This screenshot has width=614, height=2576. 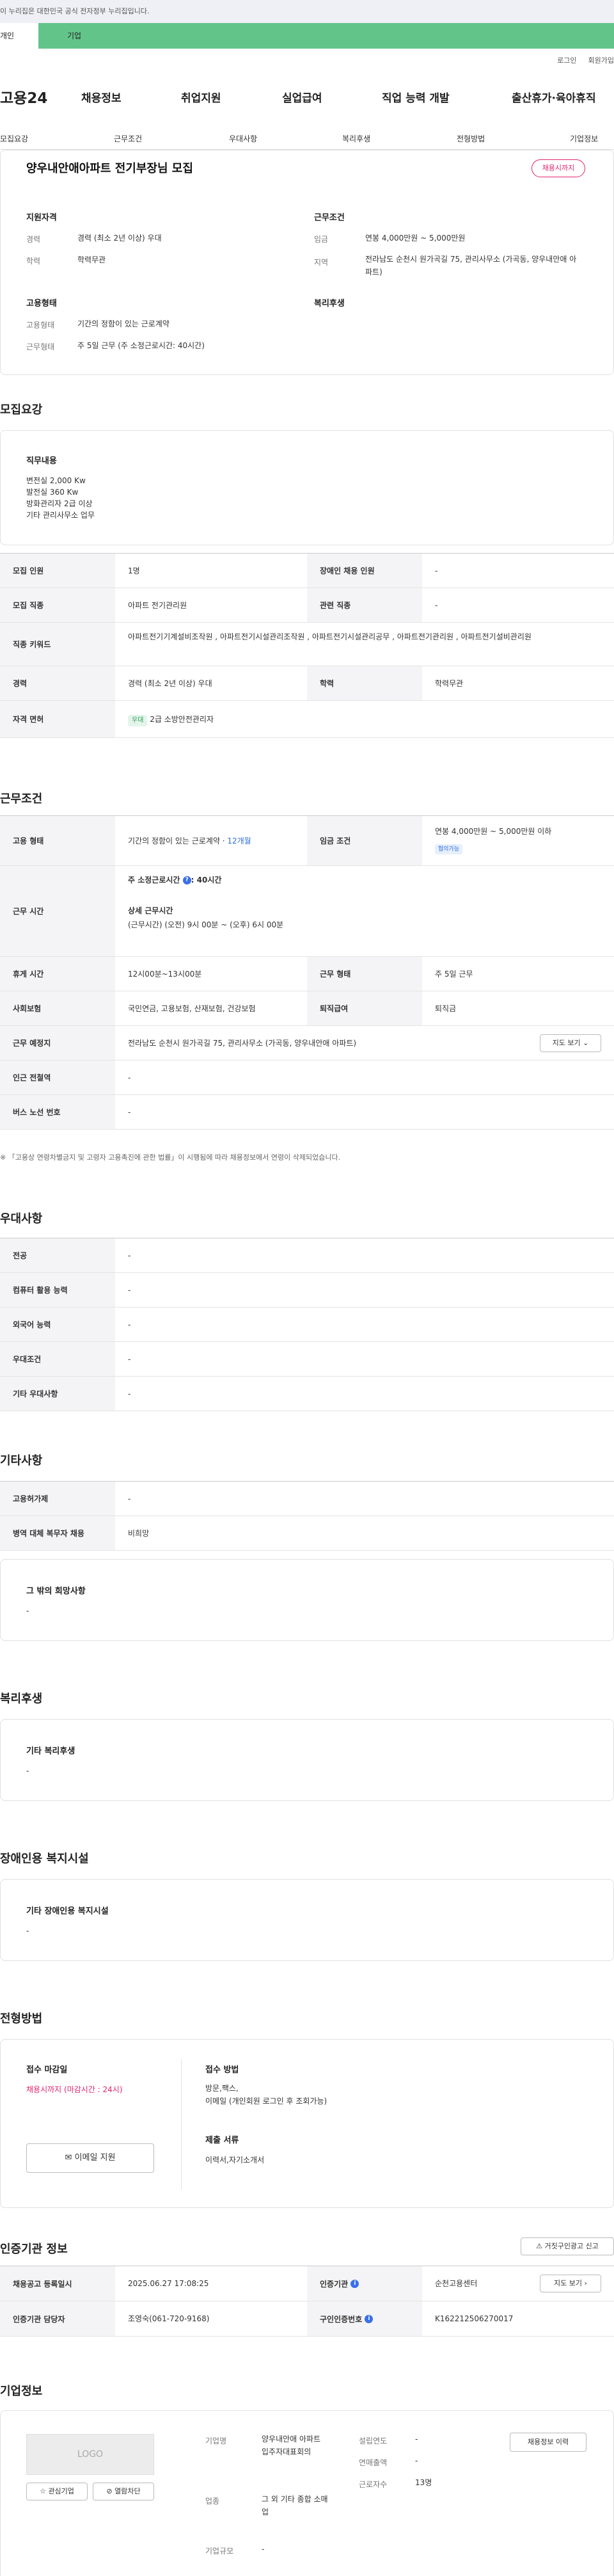 What do you see at coordinates (307, 1499) in the screenshot?
I see `table-row: 고용허가제 -` at bounding box center [307, 1499].